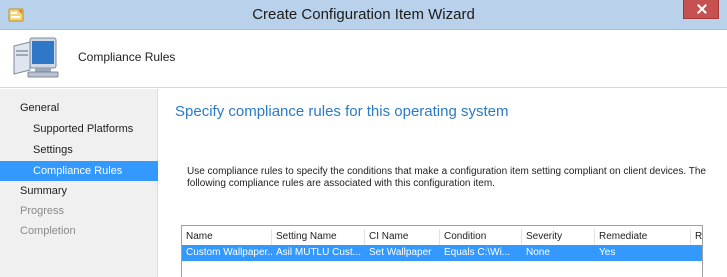 The height and width of the screenshot is (277, 727). Describe the element at coordinates (227, 237) in the screenshot. I see `column-header-name: Name` at that location.